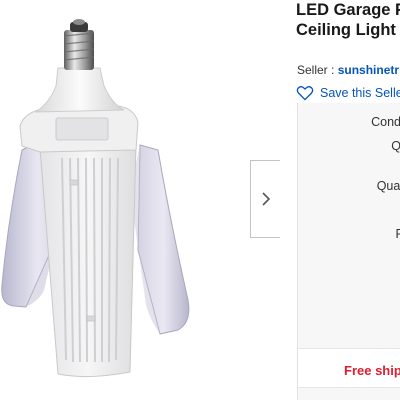 The image size is (400, 400). I want to click on lamp-neck, so click(79, 90).